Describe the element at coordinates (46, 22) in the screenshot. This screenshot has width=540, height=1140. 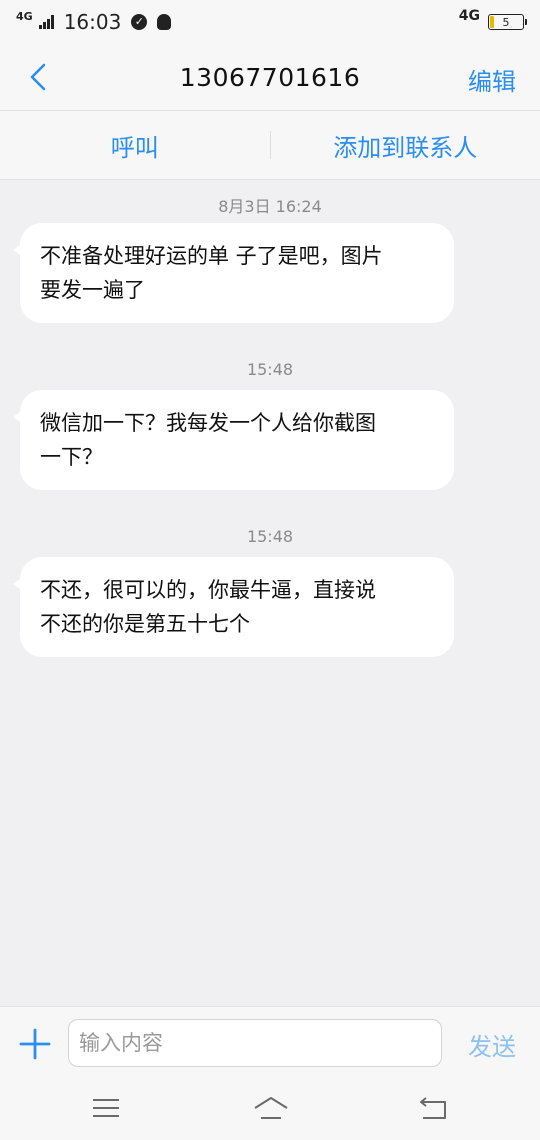
I see `signal-icon` at that location.